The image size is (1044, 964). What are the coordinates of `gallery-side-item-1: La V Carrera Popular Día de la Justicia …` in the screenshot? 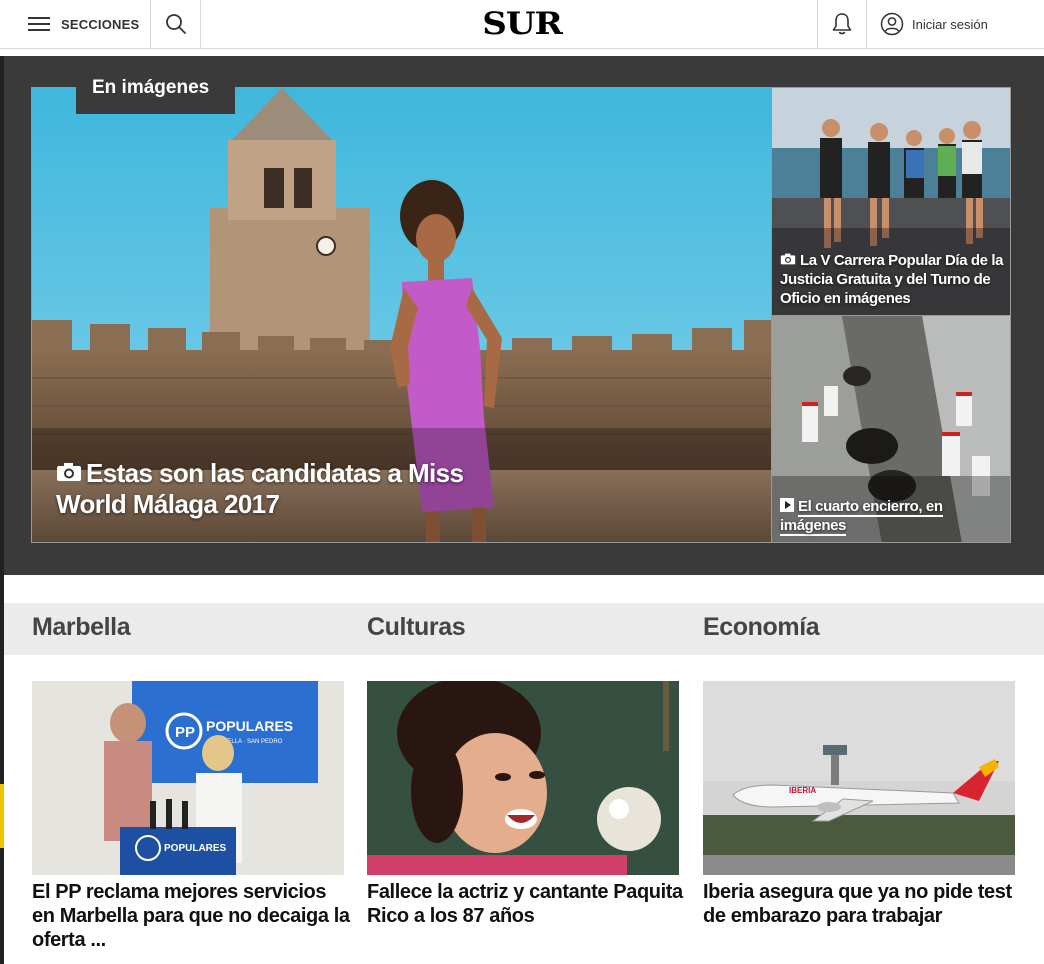 It's located at (891, 201).